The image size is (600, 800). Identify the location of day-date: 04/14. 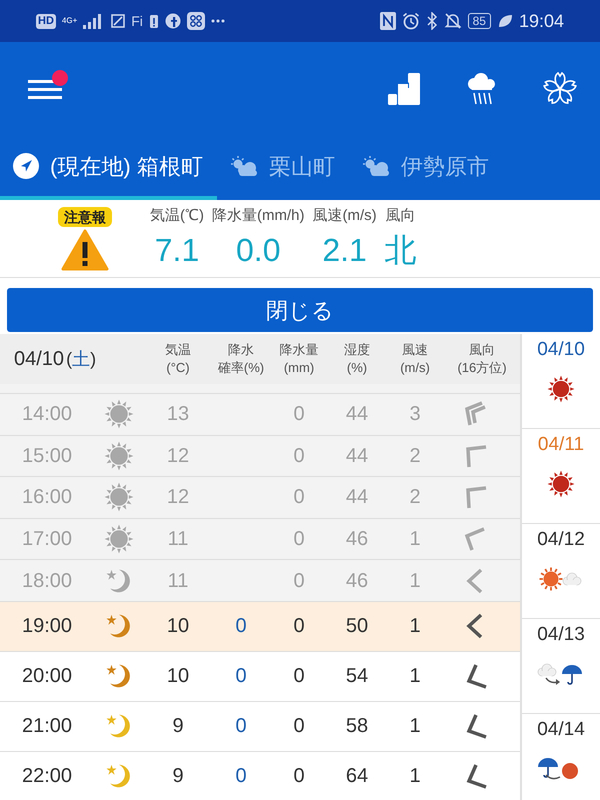
(561, 730).